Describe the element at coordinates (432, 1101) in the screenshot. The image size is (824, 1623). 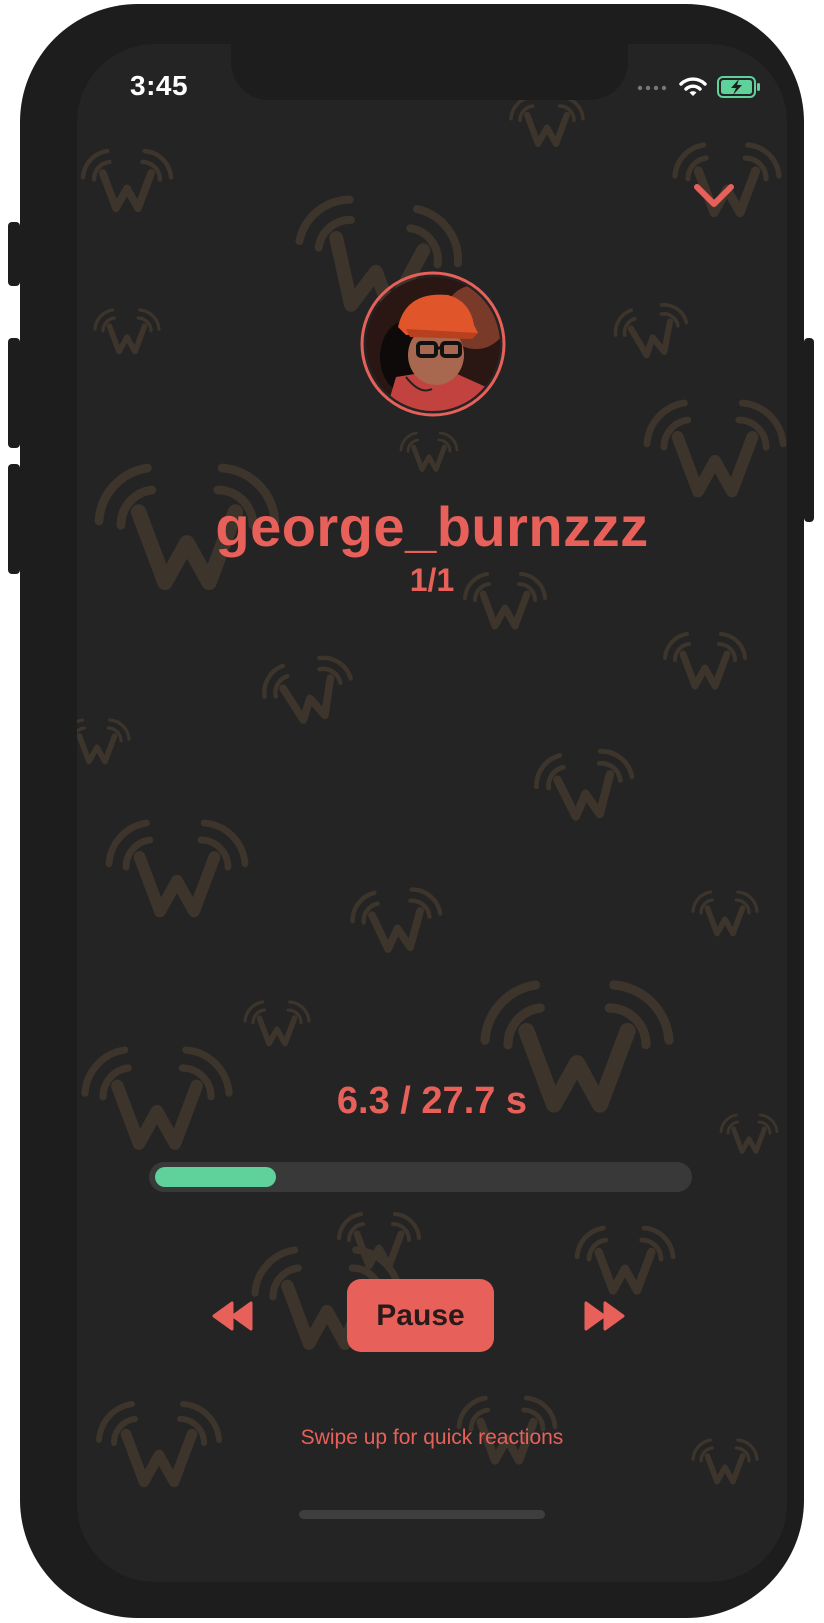
I see `time-readout: 6.3 / 27.7 s` at that location.